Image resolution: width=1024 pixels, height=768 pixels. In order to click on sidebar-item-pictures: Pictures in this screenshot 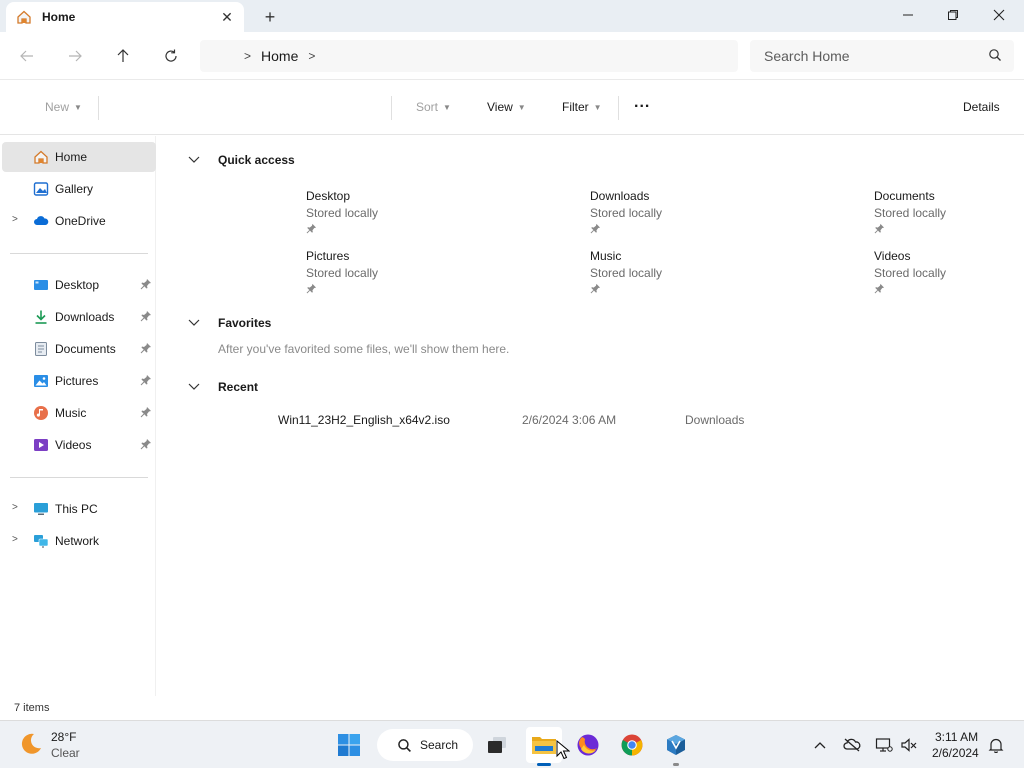, I will do `click(79, 381)`.